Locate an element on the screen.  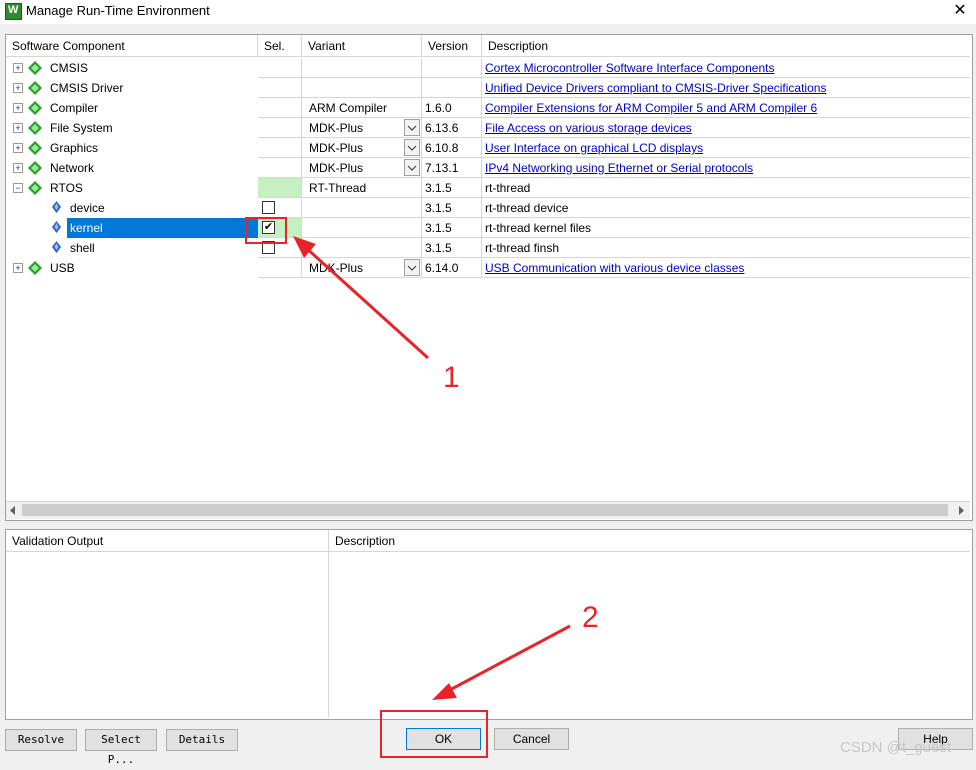
watermark: CSDN @t_guest is located at coordinates (896, 747).